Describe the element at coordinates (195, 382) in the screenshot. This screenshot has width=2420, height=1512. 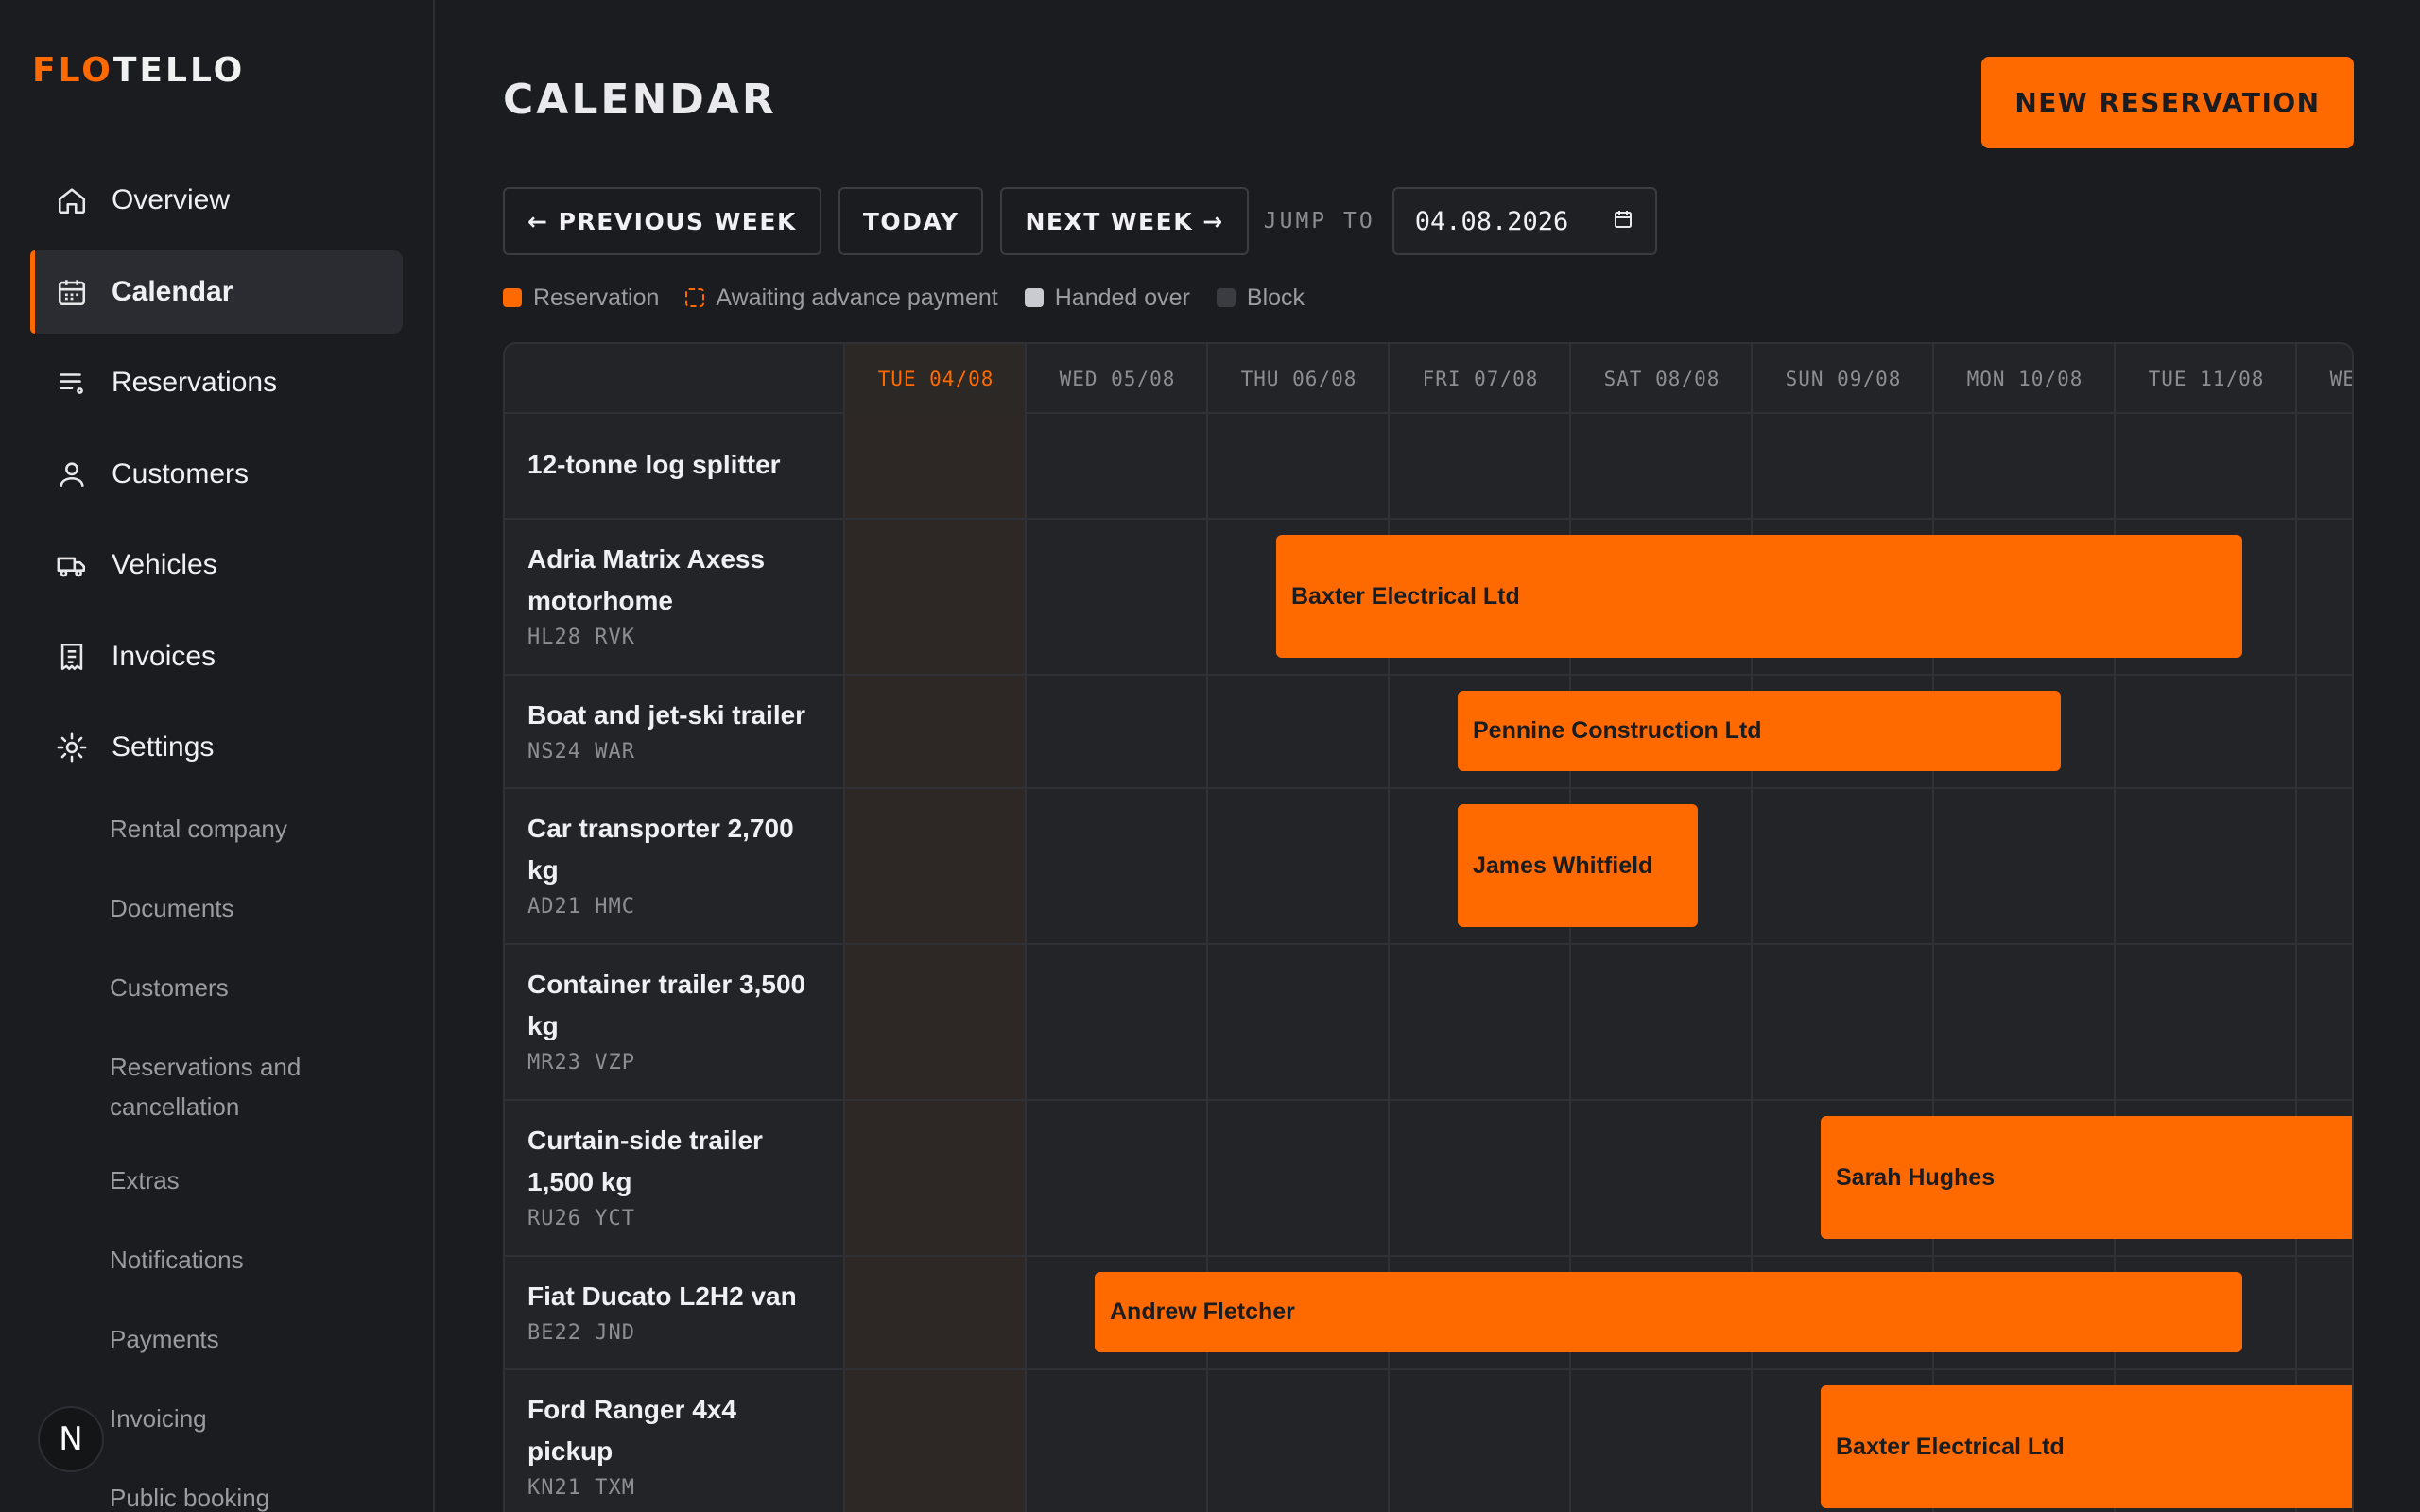
I see `nav-label: Reservations` at that location.